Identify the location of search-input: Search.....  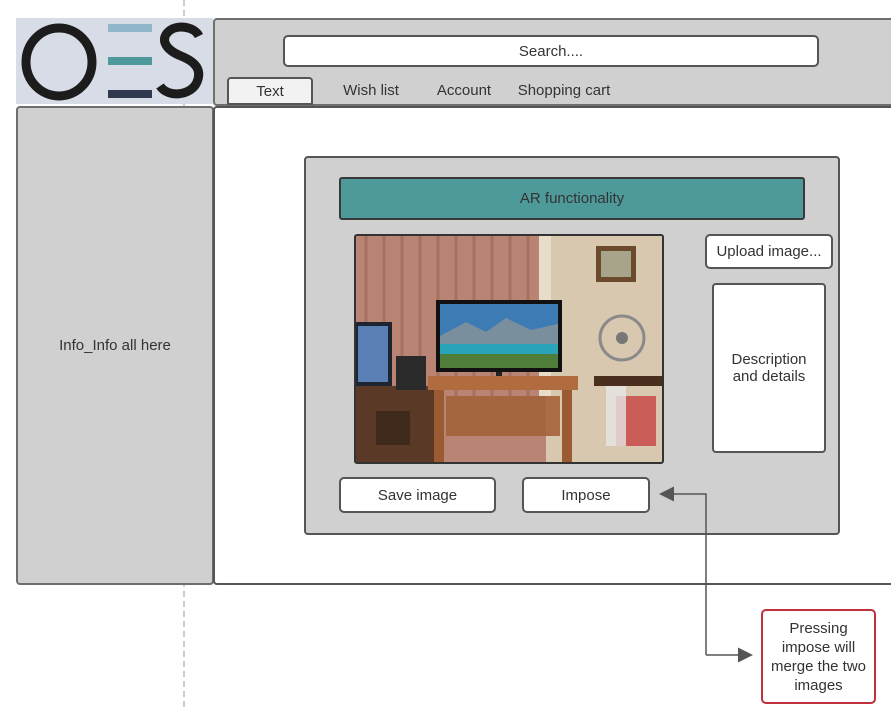
(551, 51).